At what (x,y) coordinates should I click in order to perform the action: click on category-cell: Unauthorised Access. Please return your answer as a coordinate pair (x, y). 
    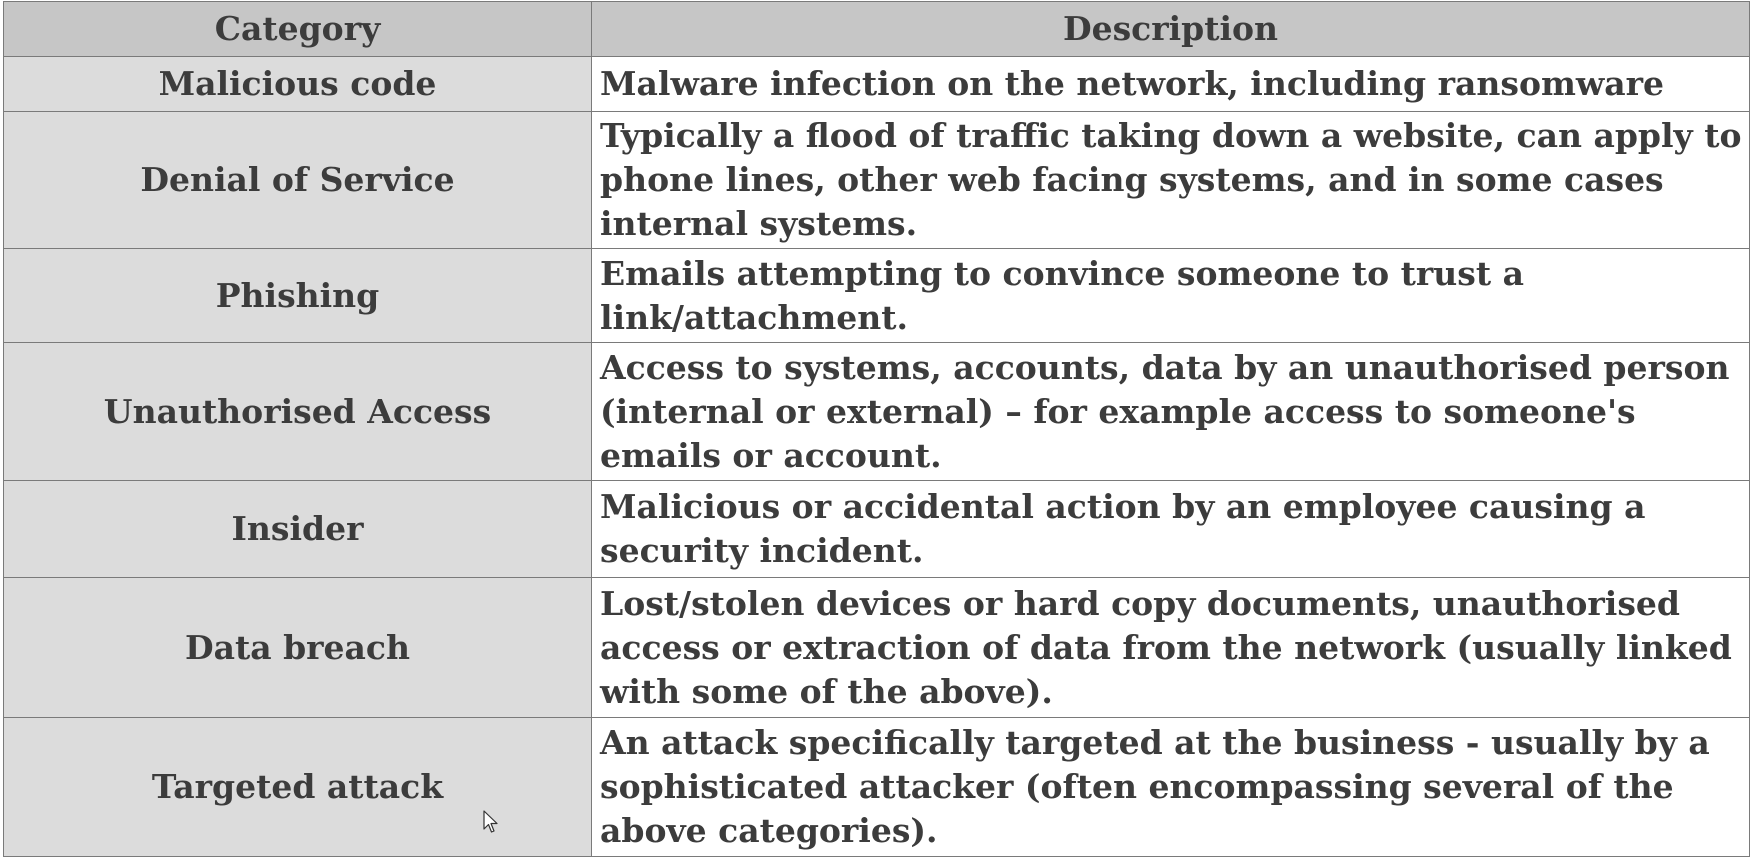
    Looking at the image, I should click on (297, 411).